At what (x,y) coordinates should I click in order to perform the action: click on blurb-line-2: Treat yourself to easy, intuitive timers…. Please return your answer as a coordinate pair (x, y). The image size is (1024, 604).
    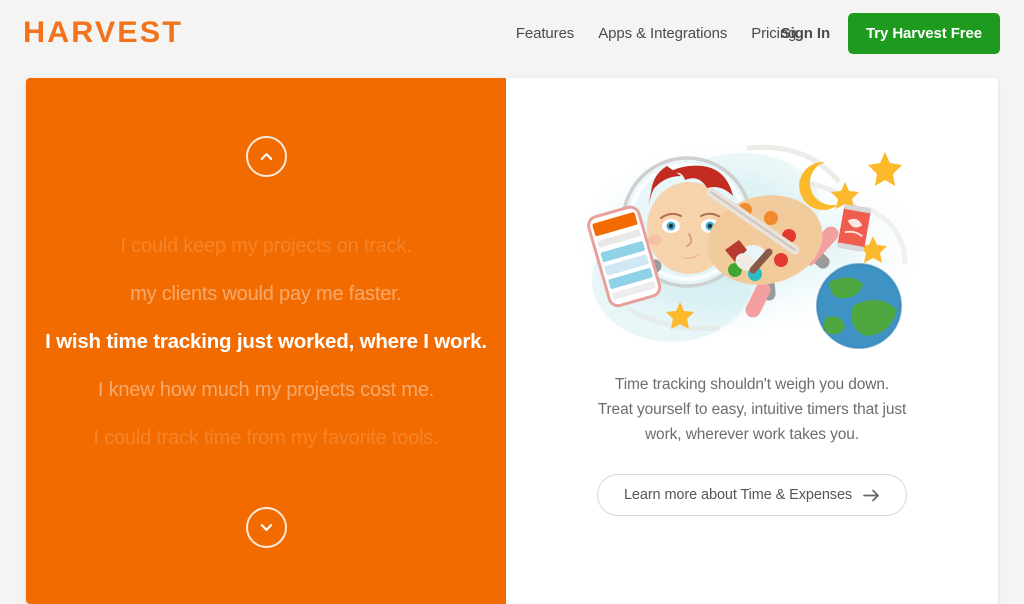
    Looking at the image, I should click on (752, 409).